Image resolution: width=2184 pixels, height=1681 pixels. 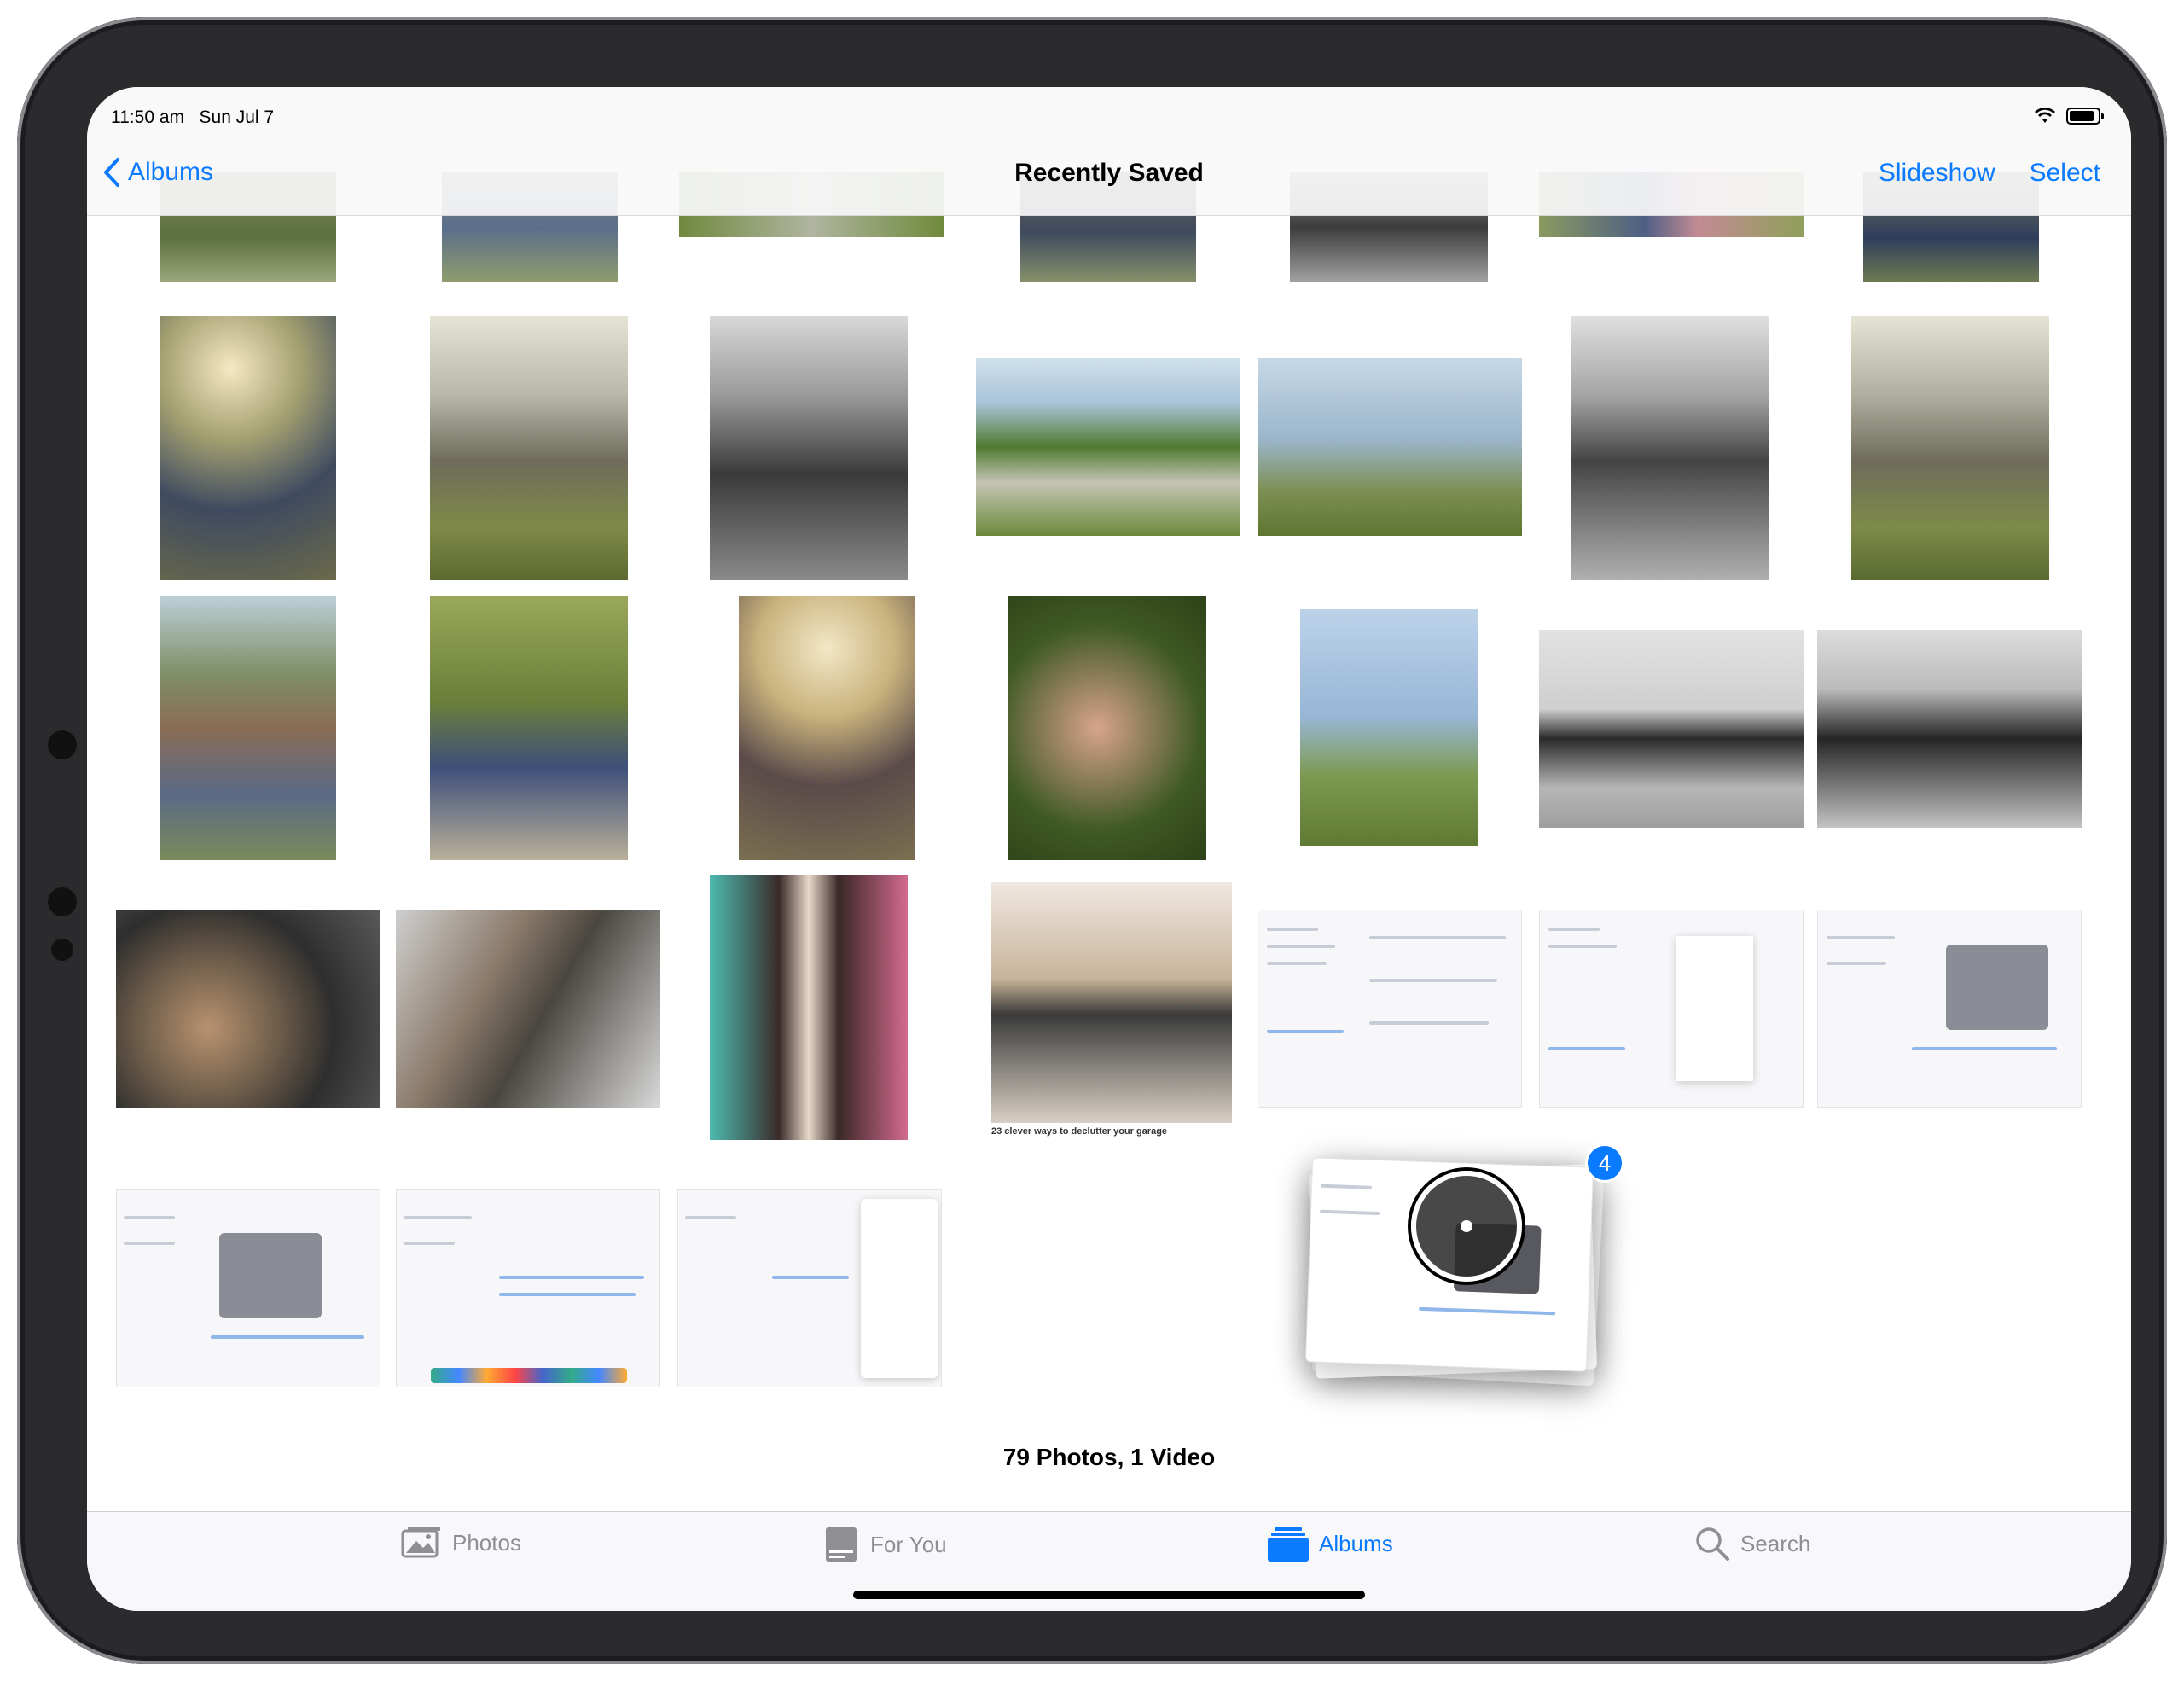 I want to click on photos-icon, so click(x=420, y=1543).